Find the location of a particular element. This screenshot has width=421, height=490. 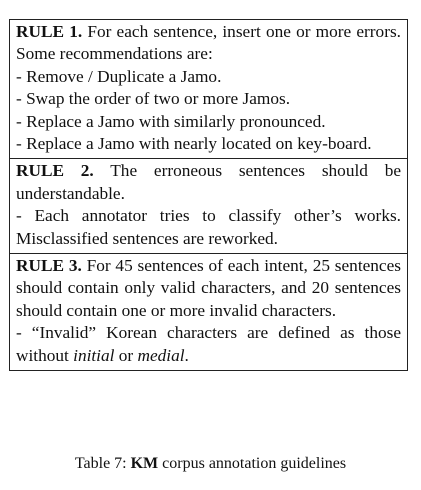

caption-corpus-name: KM is located at coordinates (144, 463).